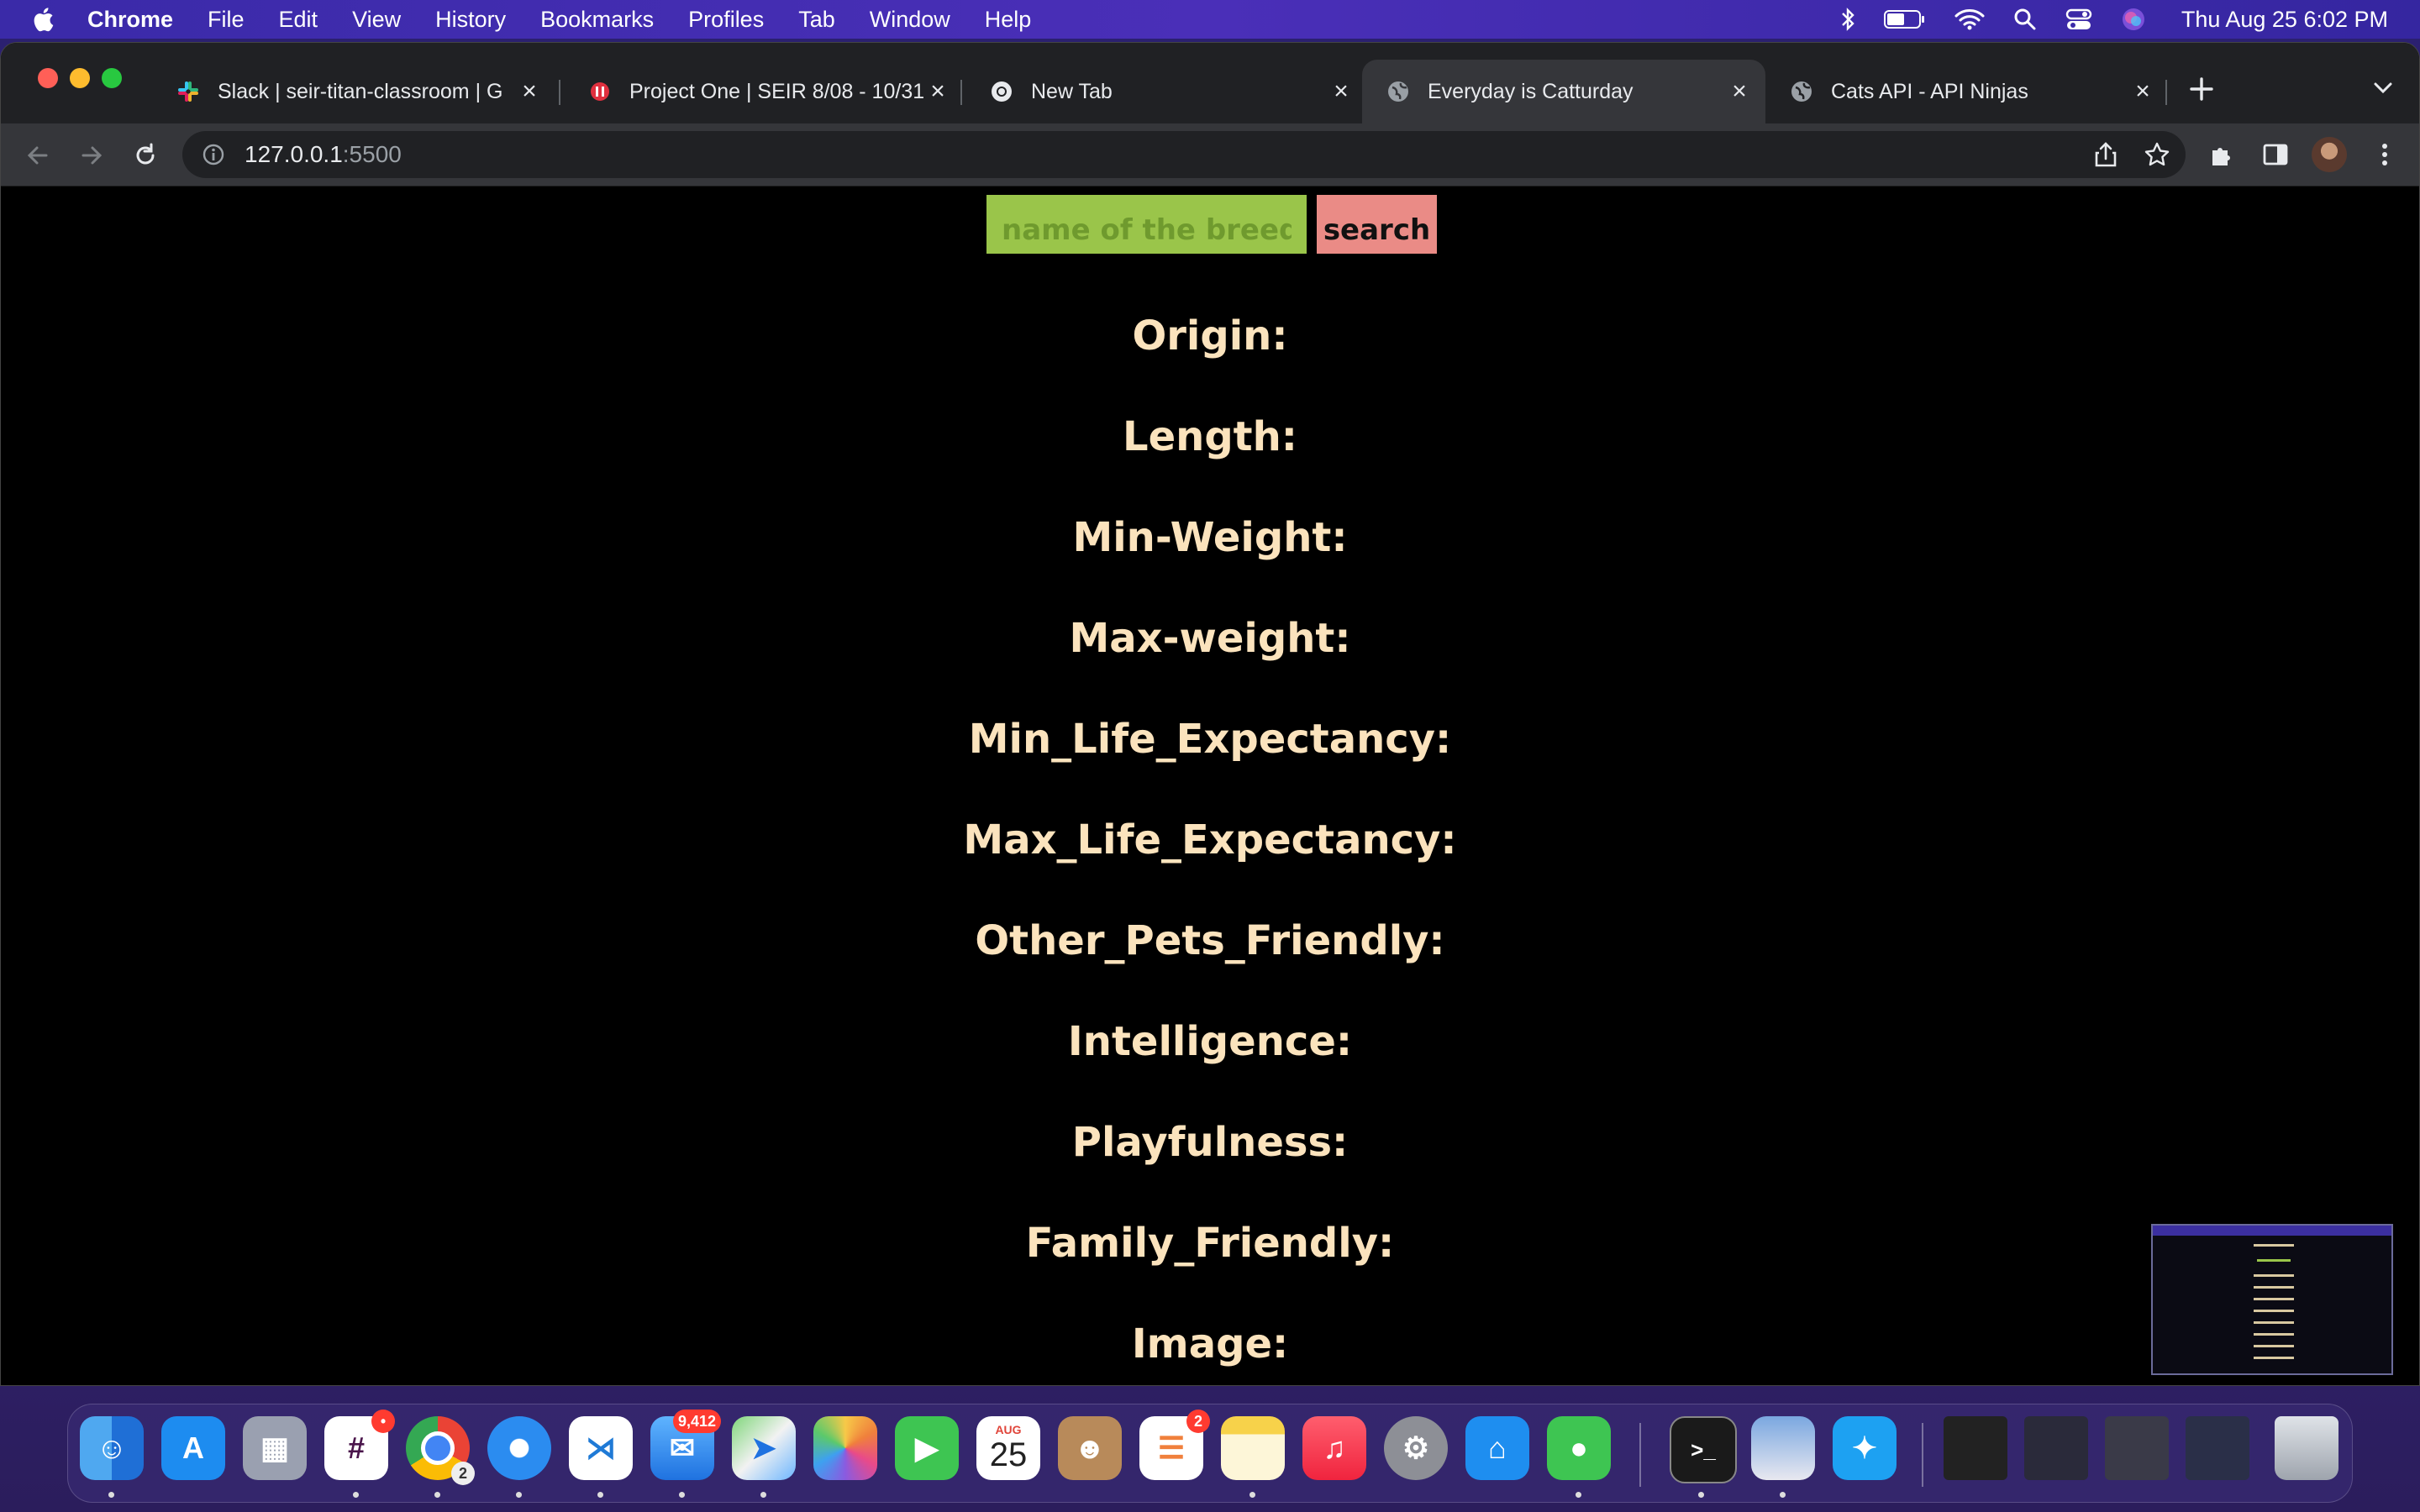 This screenshot has width=2420, height=1512. I want to click on app-store-icon: A, so click(193, 1448).